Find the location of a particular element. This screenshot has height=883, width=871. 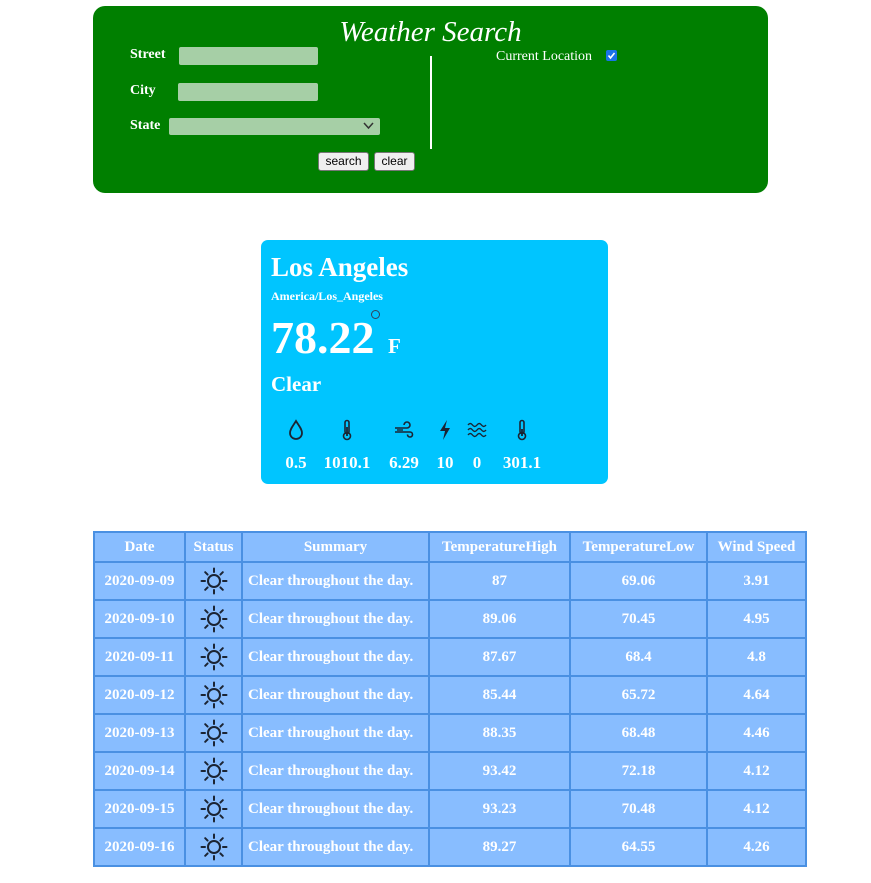

chevron-down-icon is located at coordinates (368, 126).